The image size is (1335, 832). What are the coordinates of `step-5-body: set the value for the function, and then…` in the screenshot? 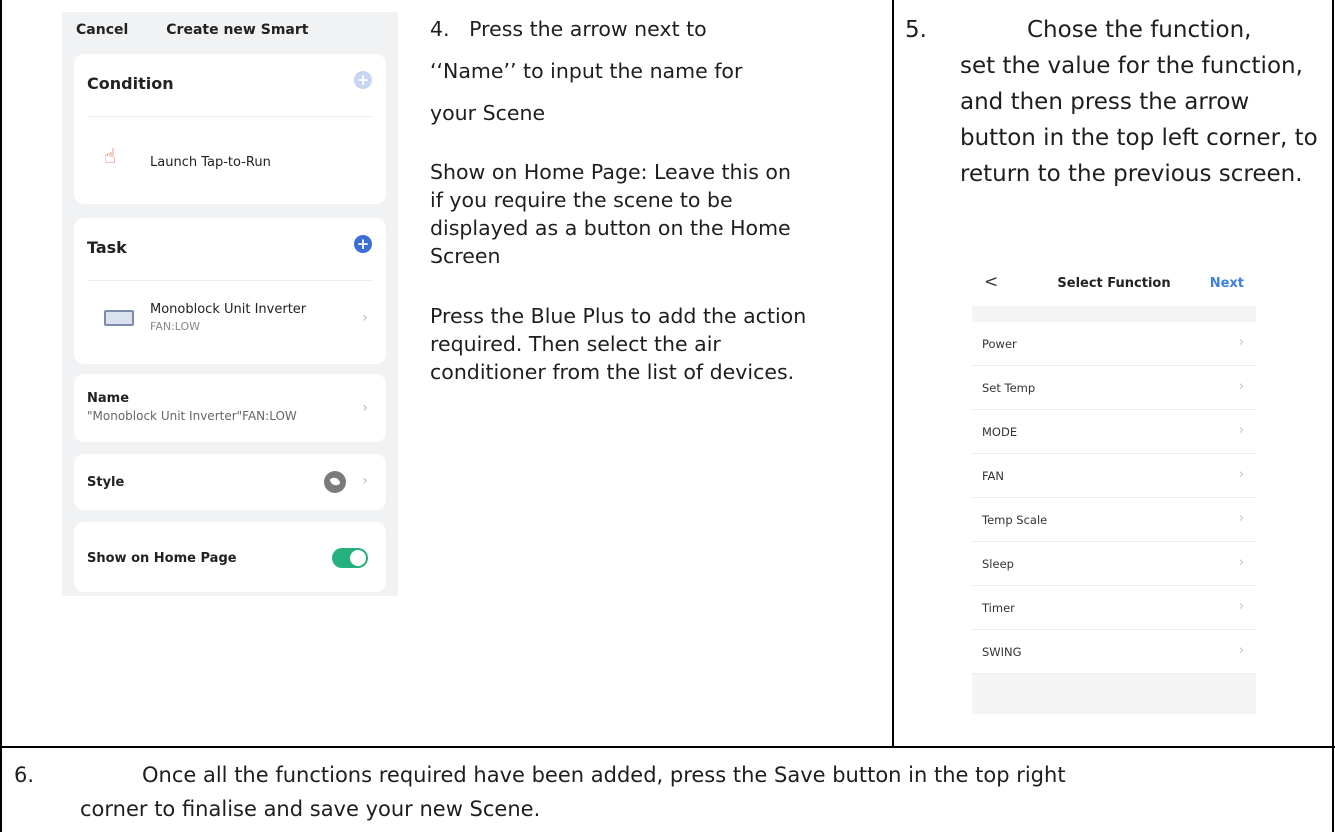 It's located at (1139, 120).